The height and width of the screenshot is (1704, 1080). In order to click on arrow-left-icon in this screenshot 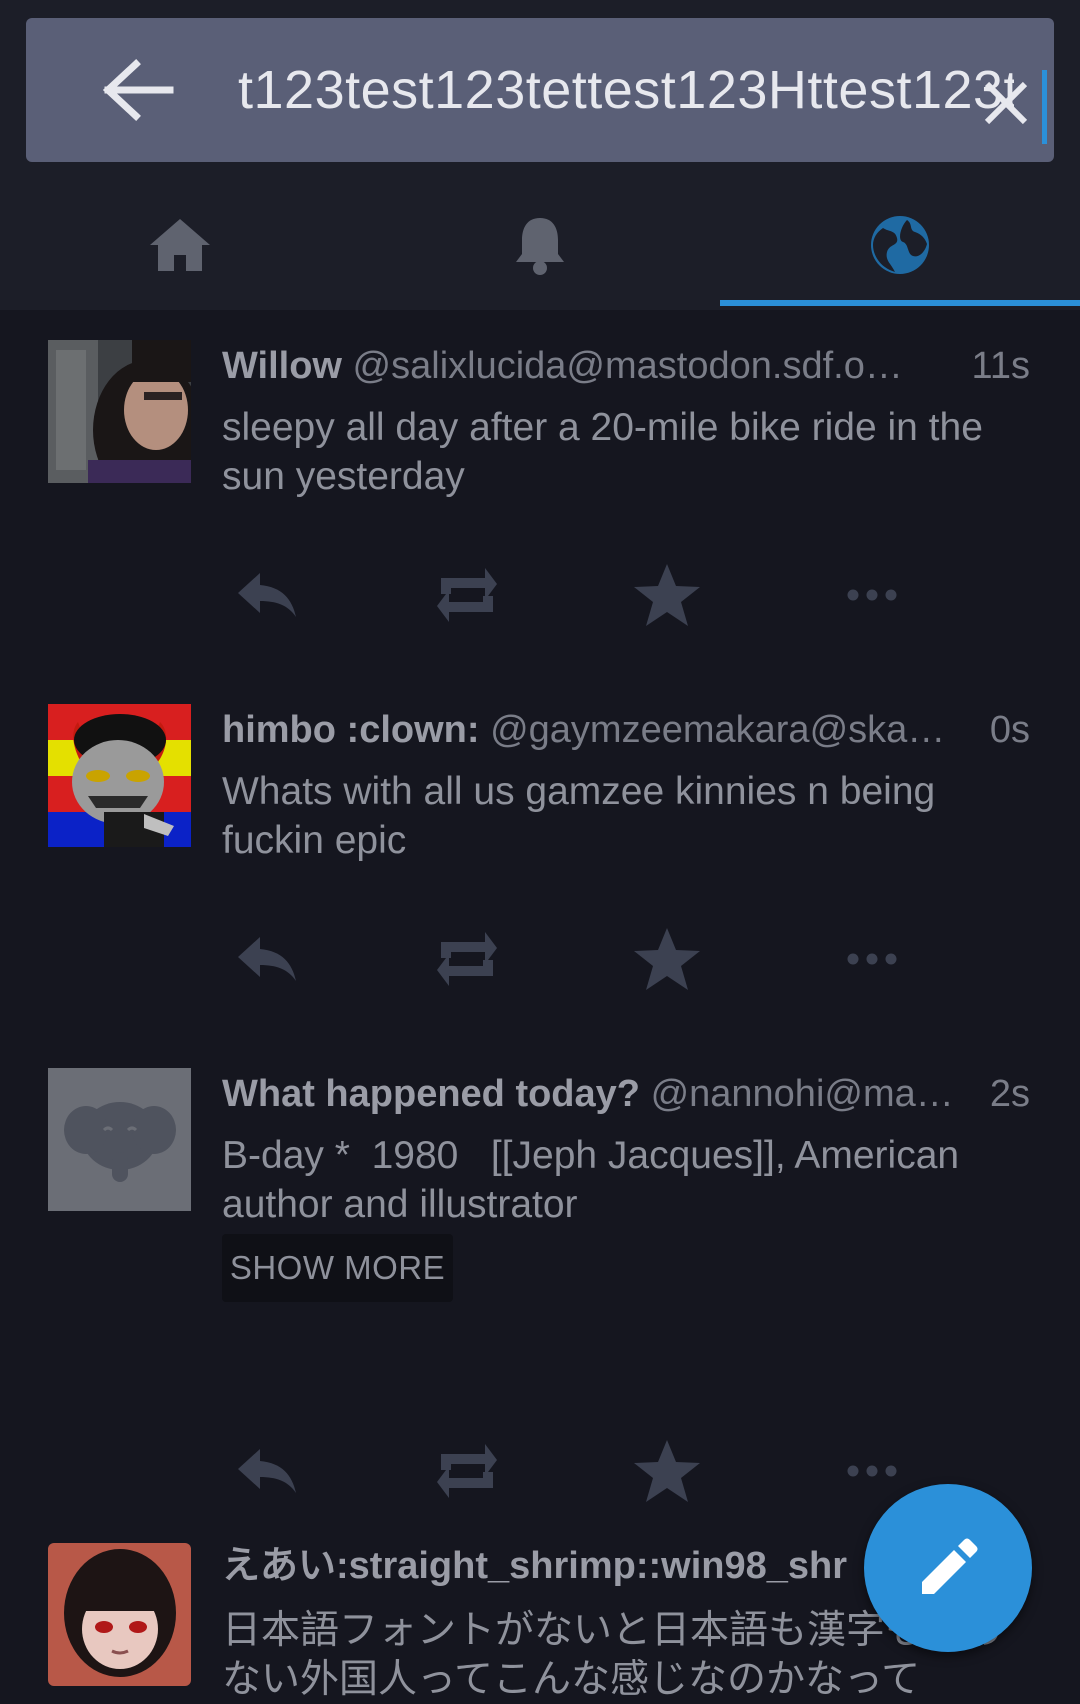, I will do `click(138, 90)`.